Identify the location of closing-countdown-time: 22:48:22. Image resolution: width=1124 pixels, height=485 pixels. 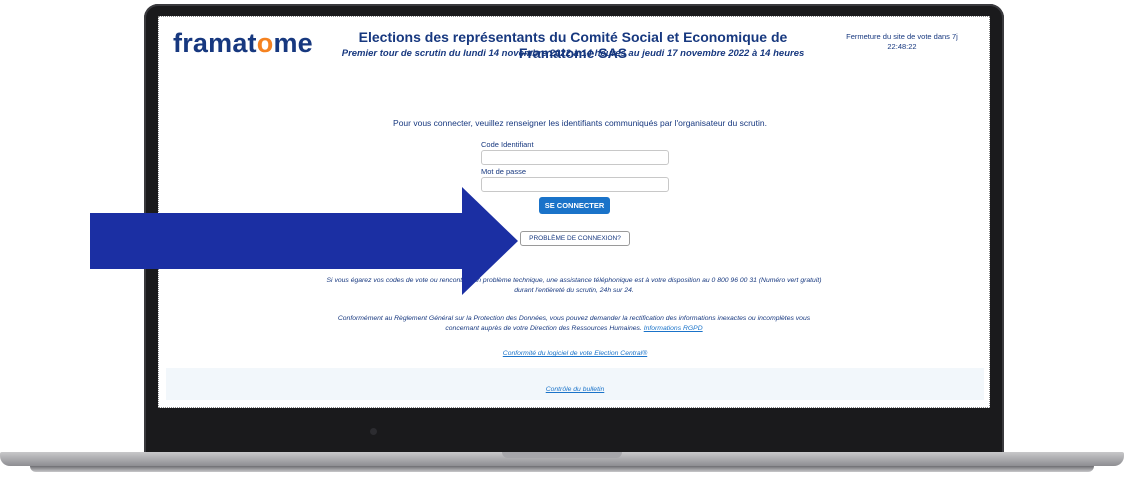
(902, 46).